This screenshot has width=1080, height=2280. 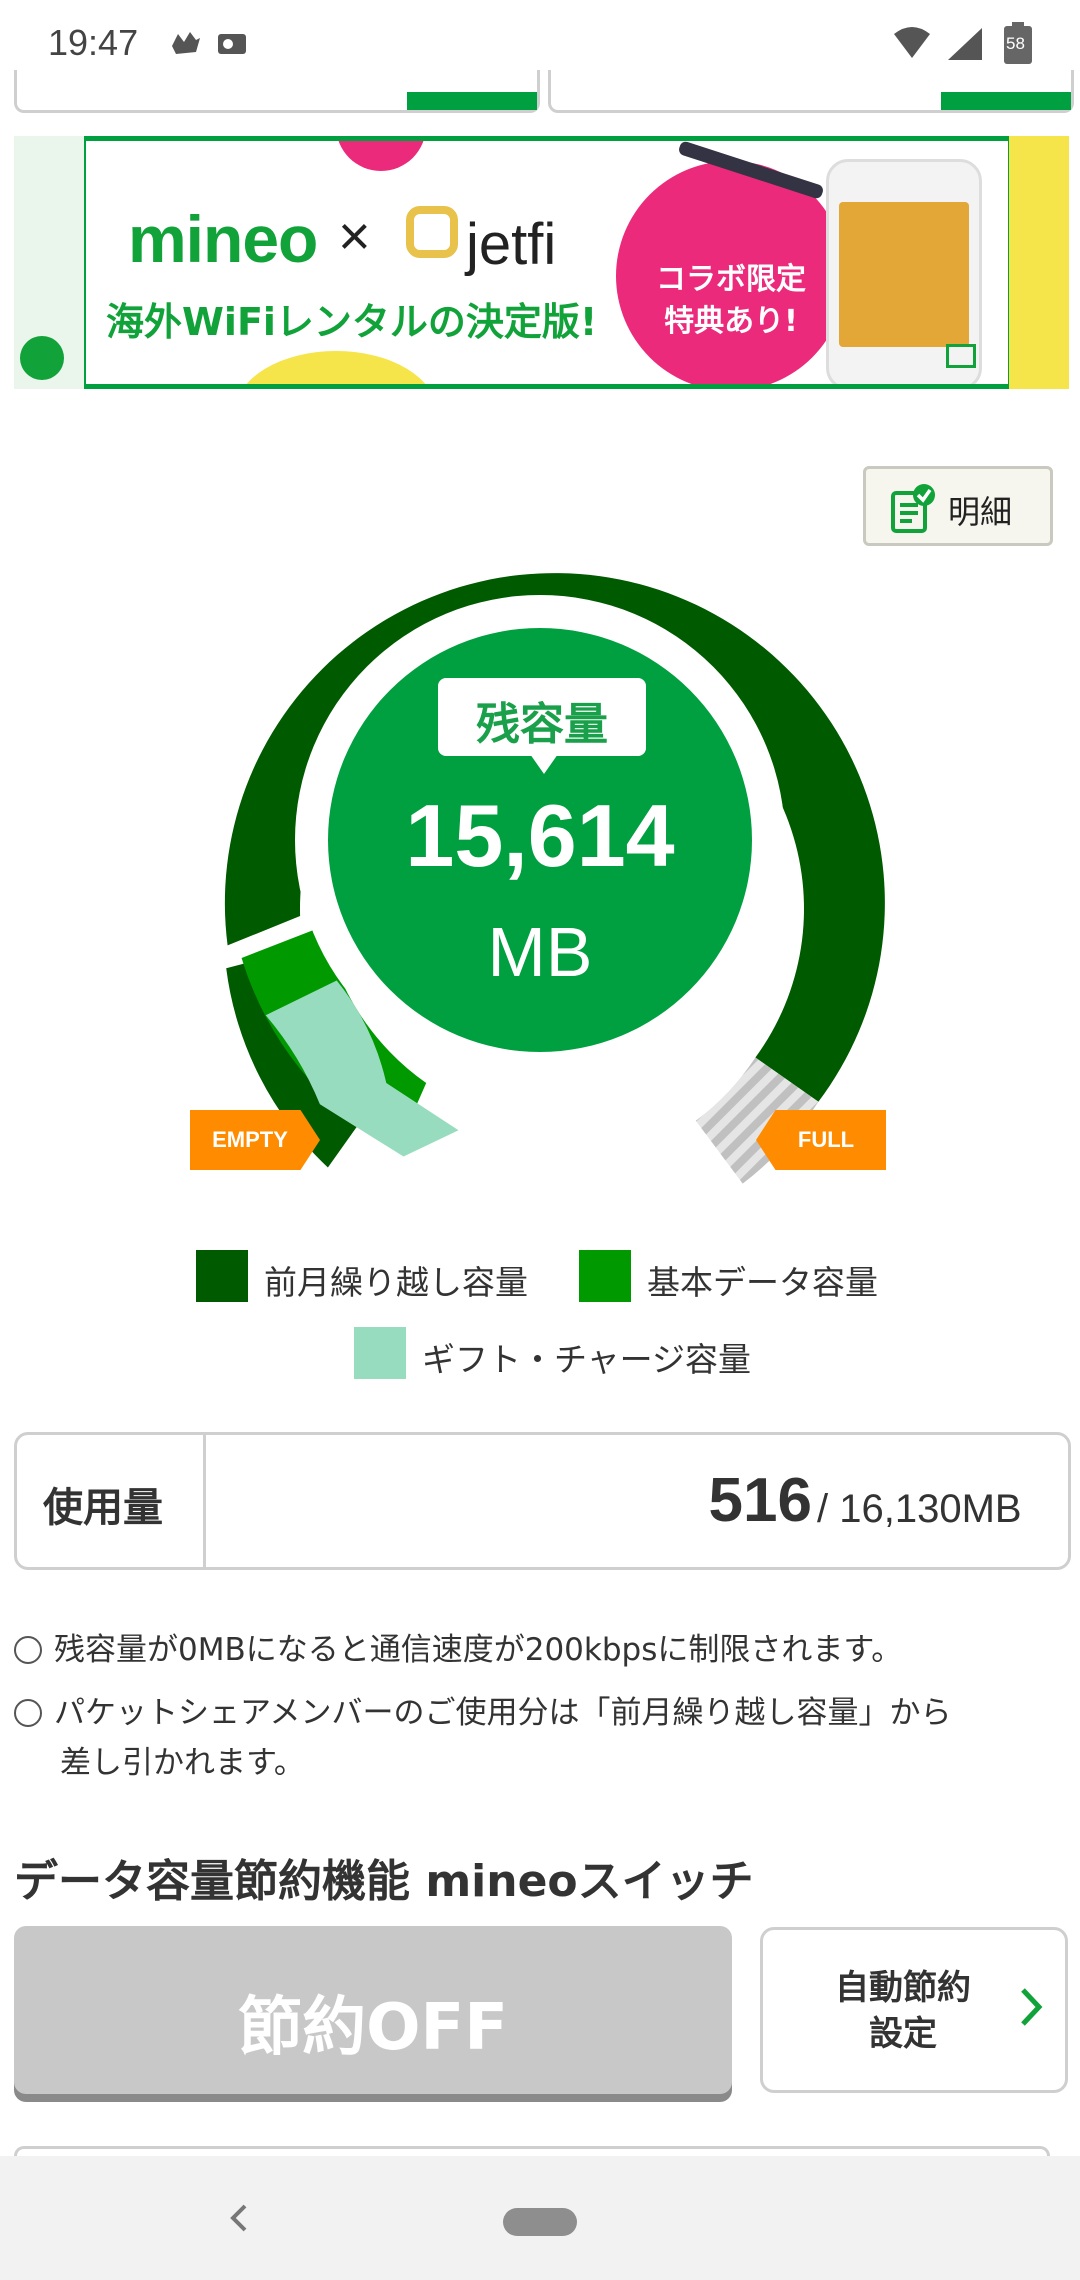 I want to click on top-card-left, so click(x=277, y=91).